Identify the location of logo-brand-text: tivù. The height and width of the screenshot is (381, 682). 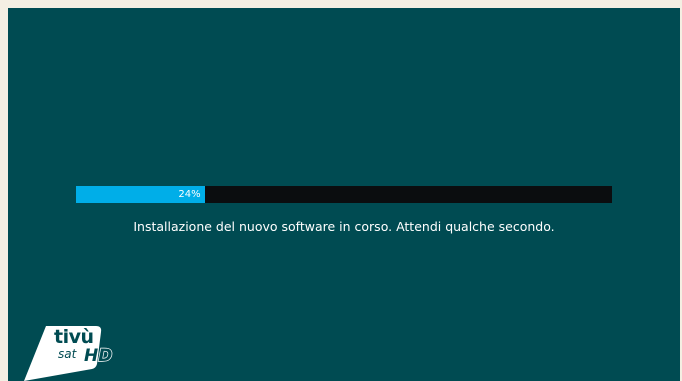
(74, 337).